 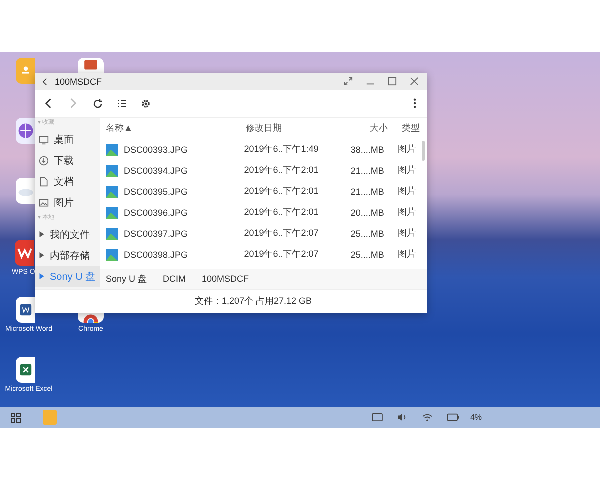 What do you see at coordinates (428, 417) in the screenshot?
I see `wifi-icon` at bounding box center [428, 417].